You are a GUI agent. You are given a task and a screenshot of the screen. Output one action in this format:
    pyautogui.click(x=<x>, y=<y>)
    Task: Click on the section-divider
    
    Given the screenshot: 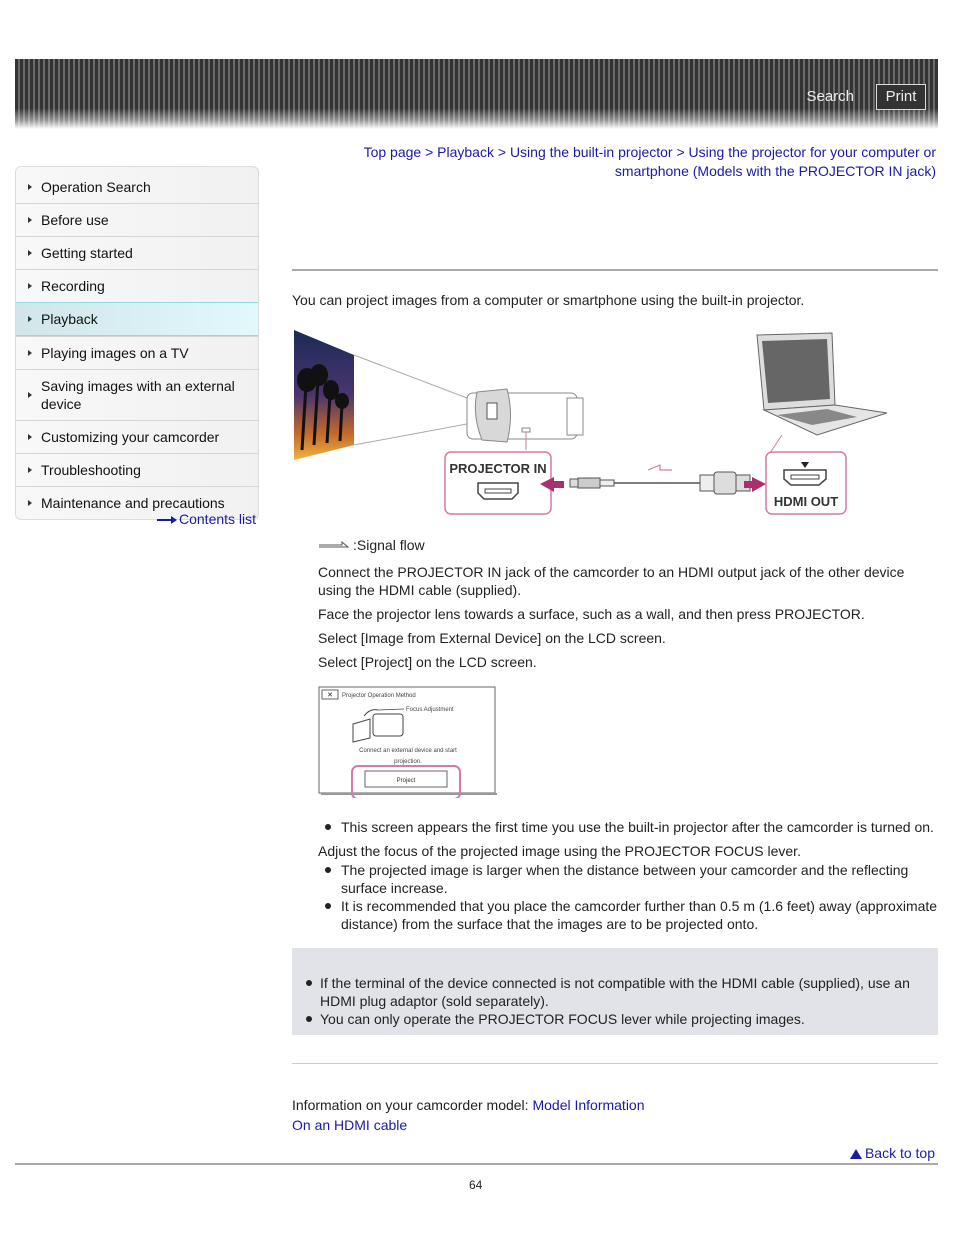 What is the action you would take?
    pyautogui.click(x=615, y=1063)
    